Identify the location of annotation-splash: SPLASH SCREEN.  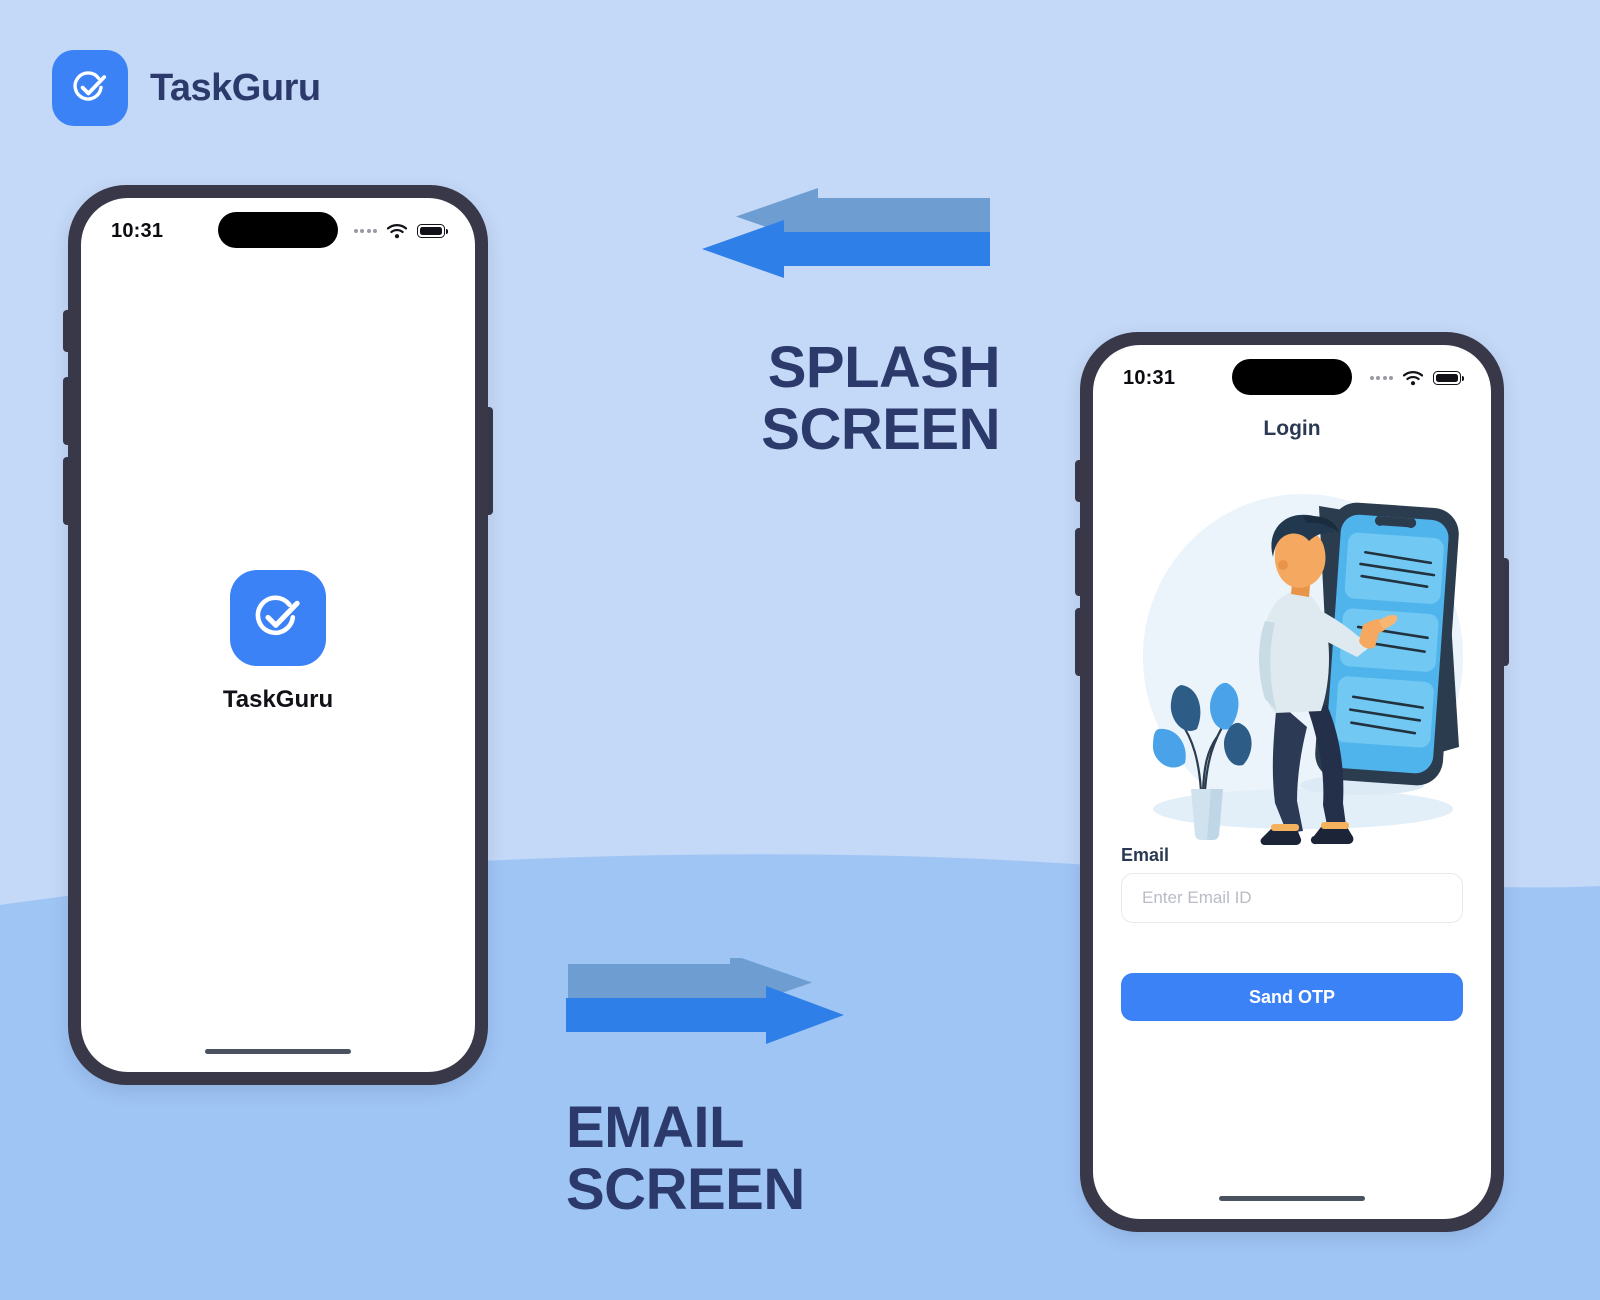
(855, 323).